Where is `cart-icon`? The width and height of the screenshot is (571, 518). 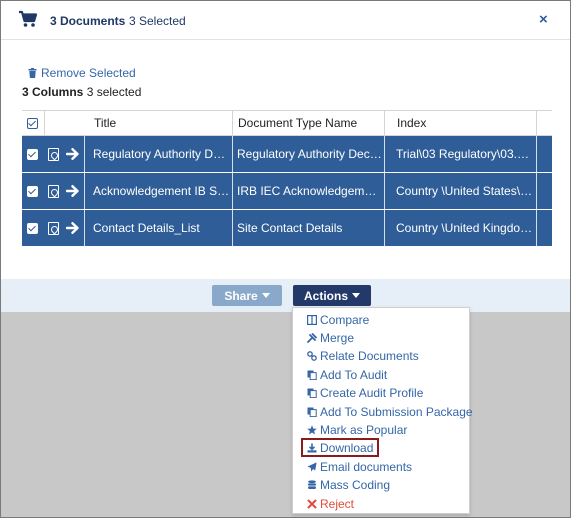
cart-icon is located at coordinates (28, 18).